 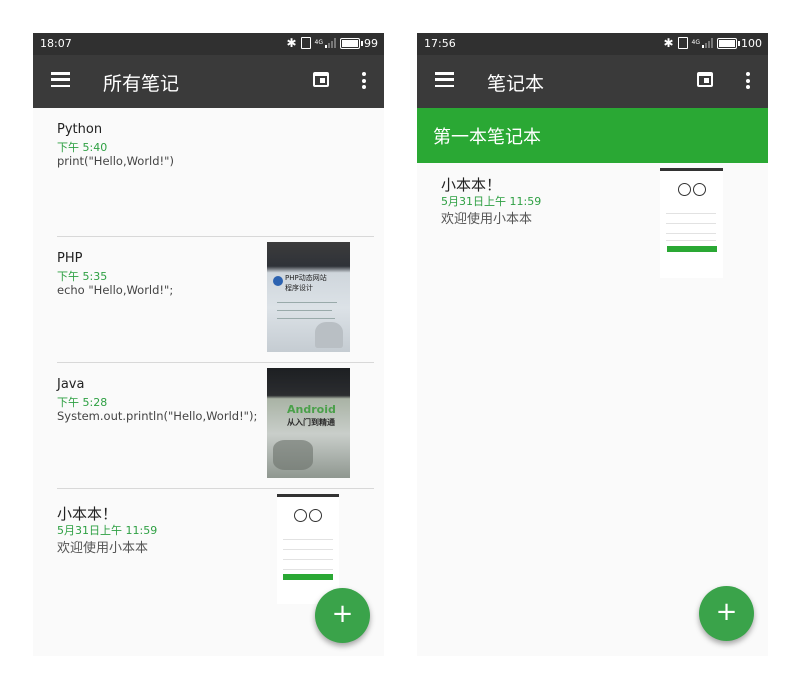 I want to click on battery-level: 100, so click(x=751, y=43).